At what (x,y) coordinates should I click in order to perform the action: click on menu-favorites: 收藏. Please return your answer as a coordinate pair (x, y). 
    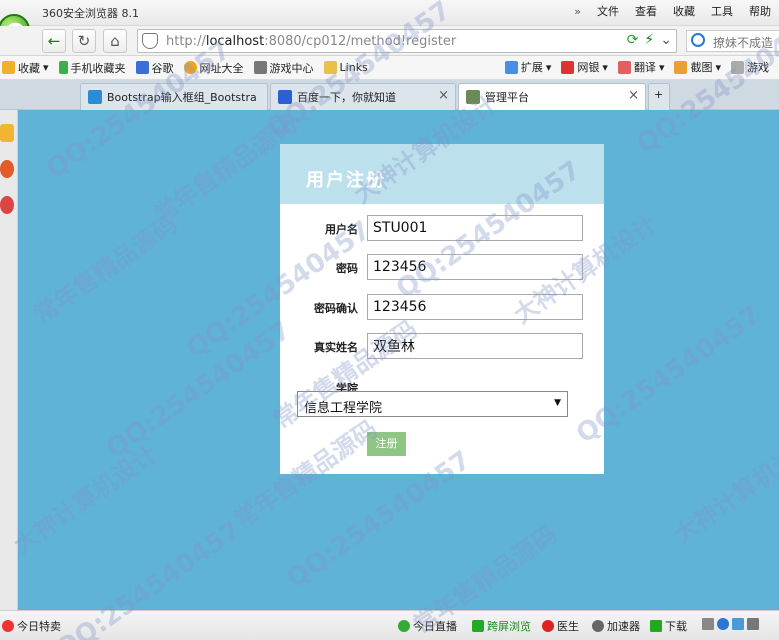
    Looking at the image, I should click on (684, 11).